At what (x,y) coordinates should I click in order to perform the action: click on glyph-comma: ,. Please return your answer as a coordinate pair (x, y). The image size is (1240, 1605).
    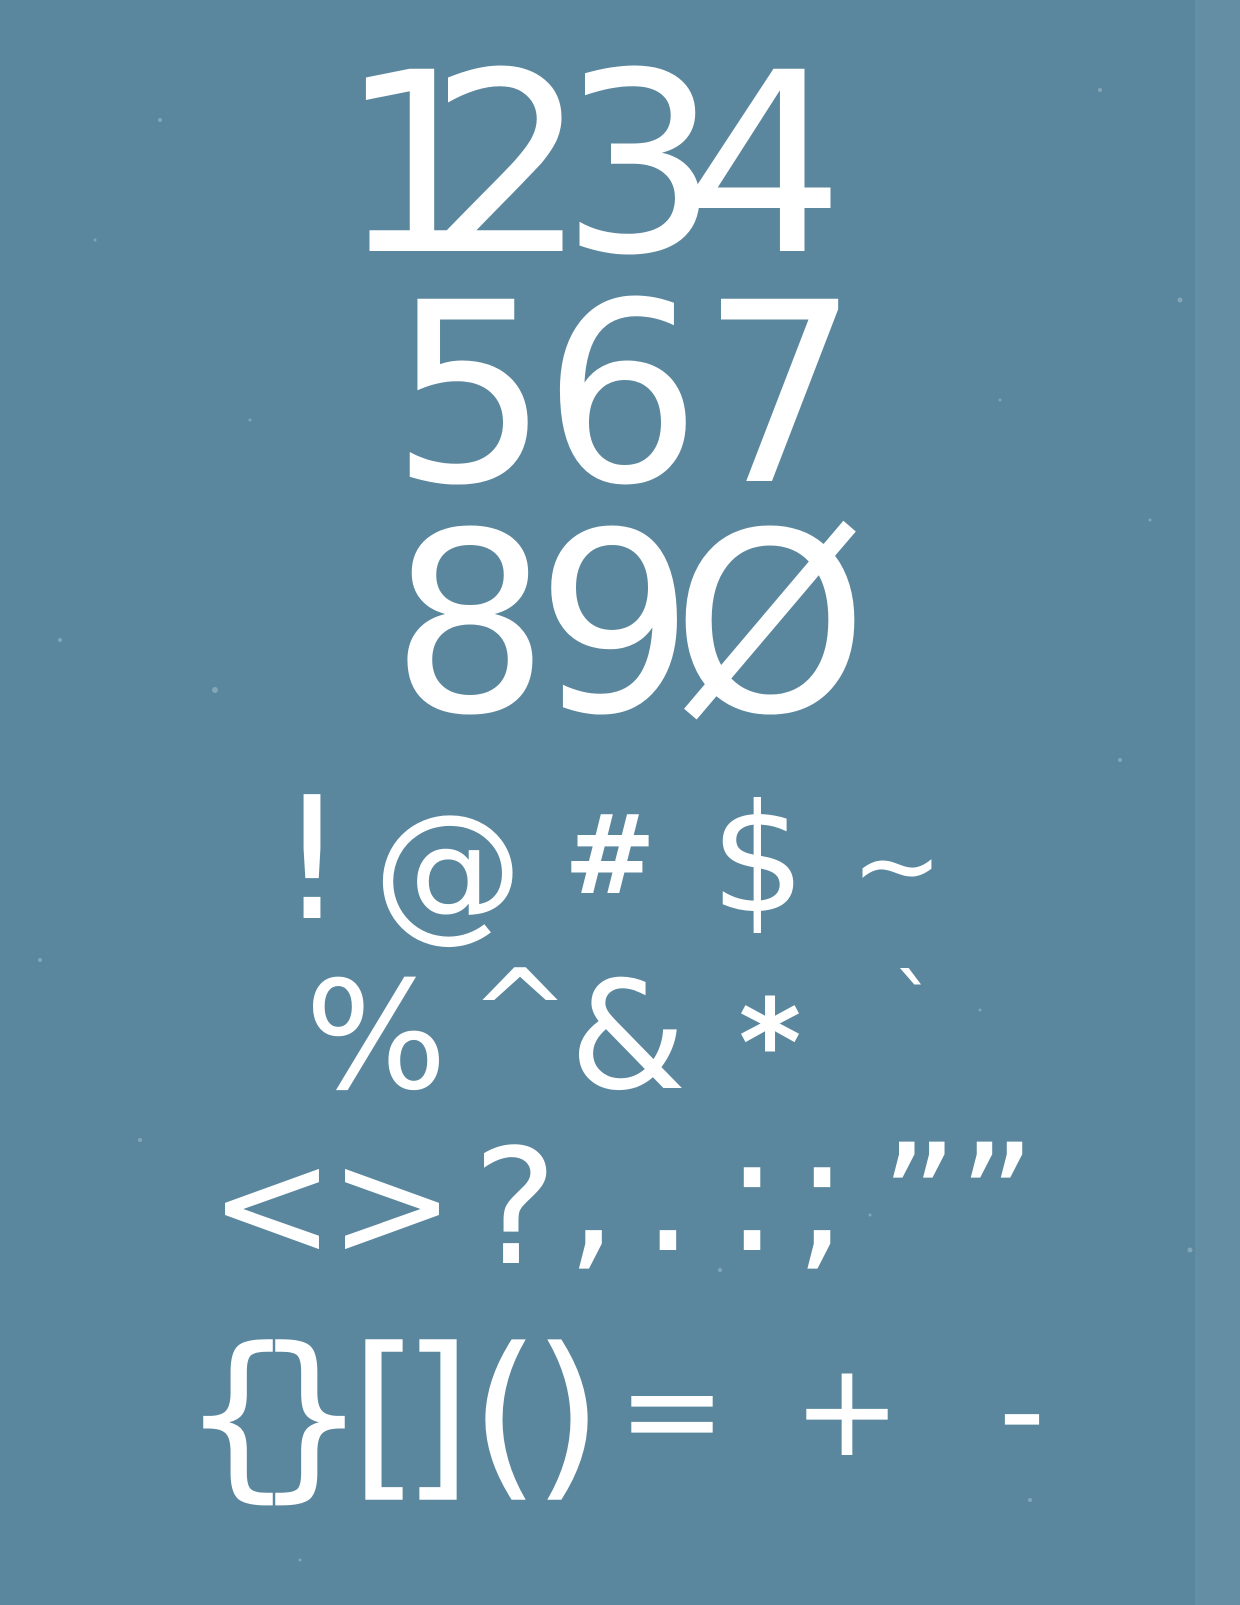
    Looking at the image, I should click on (592, 1194).